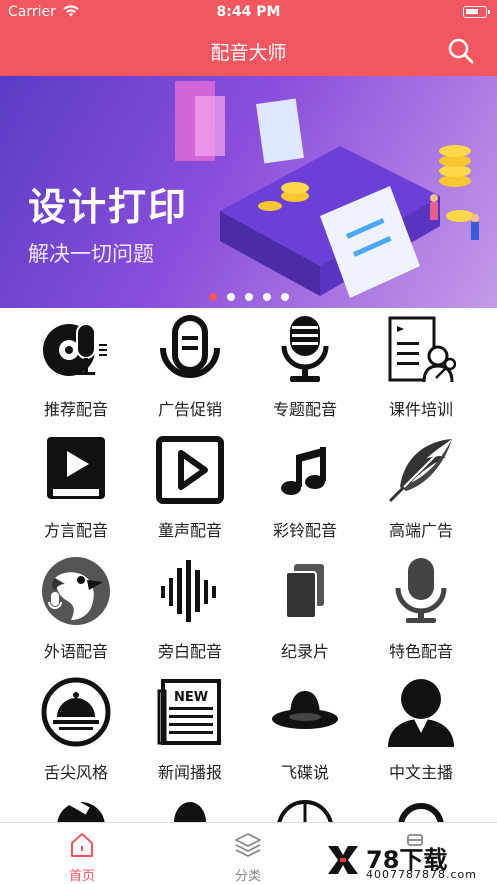 The height and width of the screenshot is (884, 497). I want to click on studio-microphone-icon, so click(305, 349).